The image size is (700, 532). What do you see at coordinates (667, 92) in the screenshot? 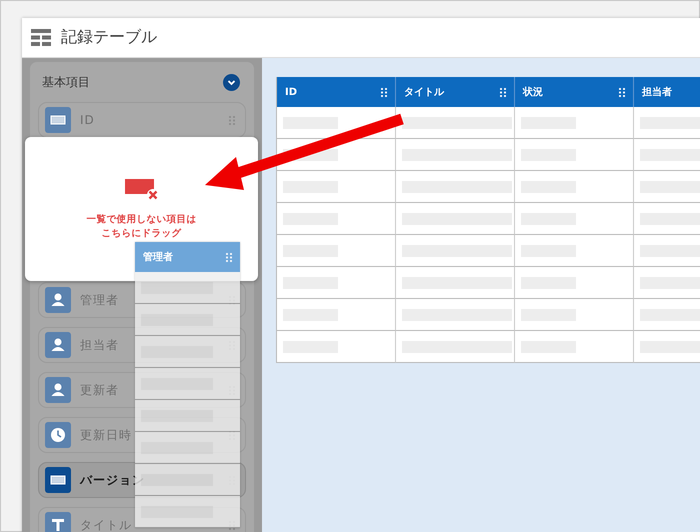
I see `column-header: 担当者` at bounding box center [667, 92].